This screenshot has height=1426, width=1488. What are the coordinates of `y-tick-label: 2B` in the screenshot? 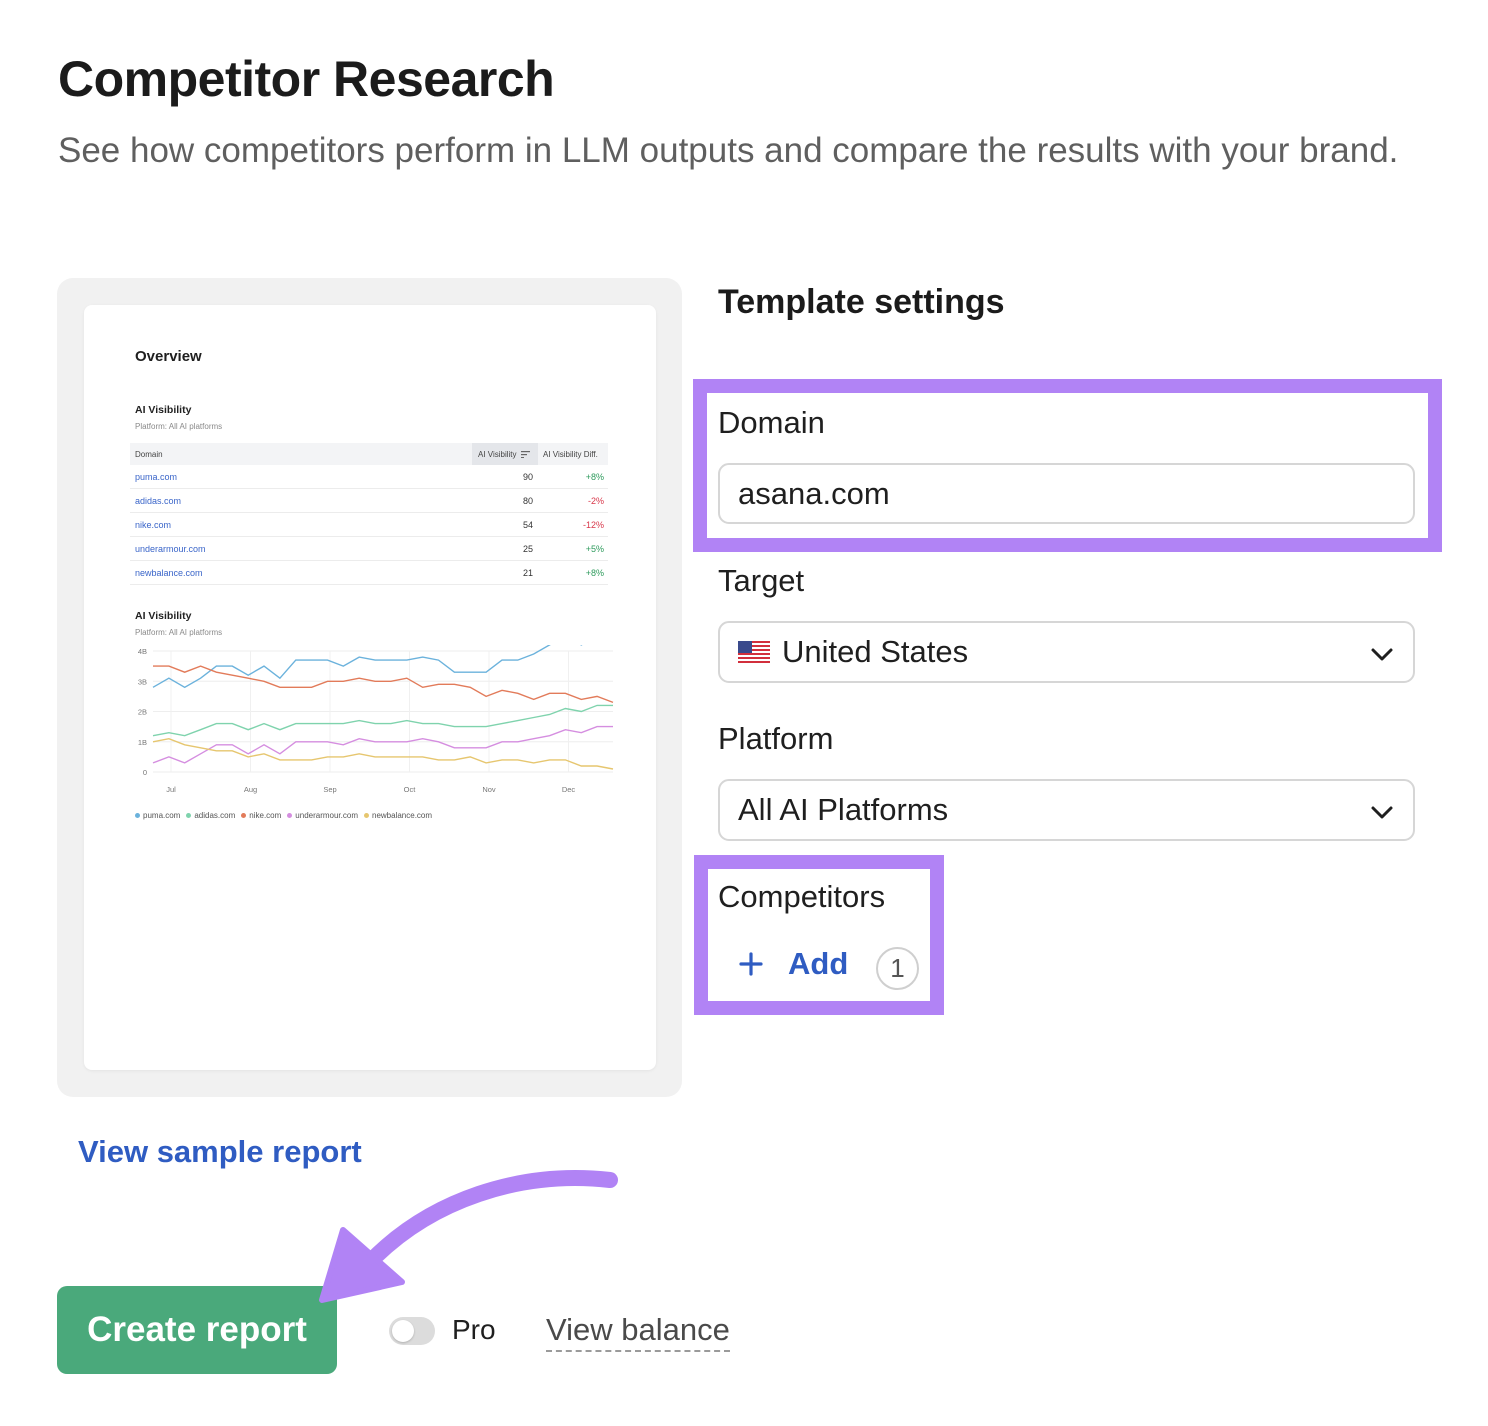 It's located at (142, 712).